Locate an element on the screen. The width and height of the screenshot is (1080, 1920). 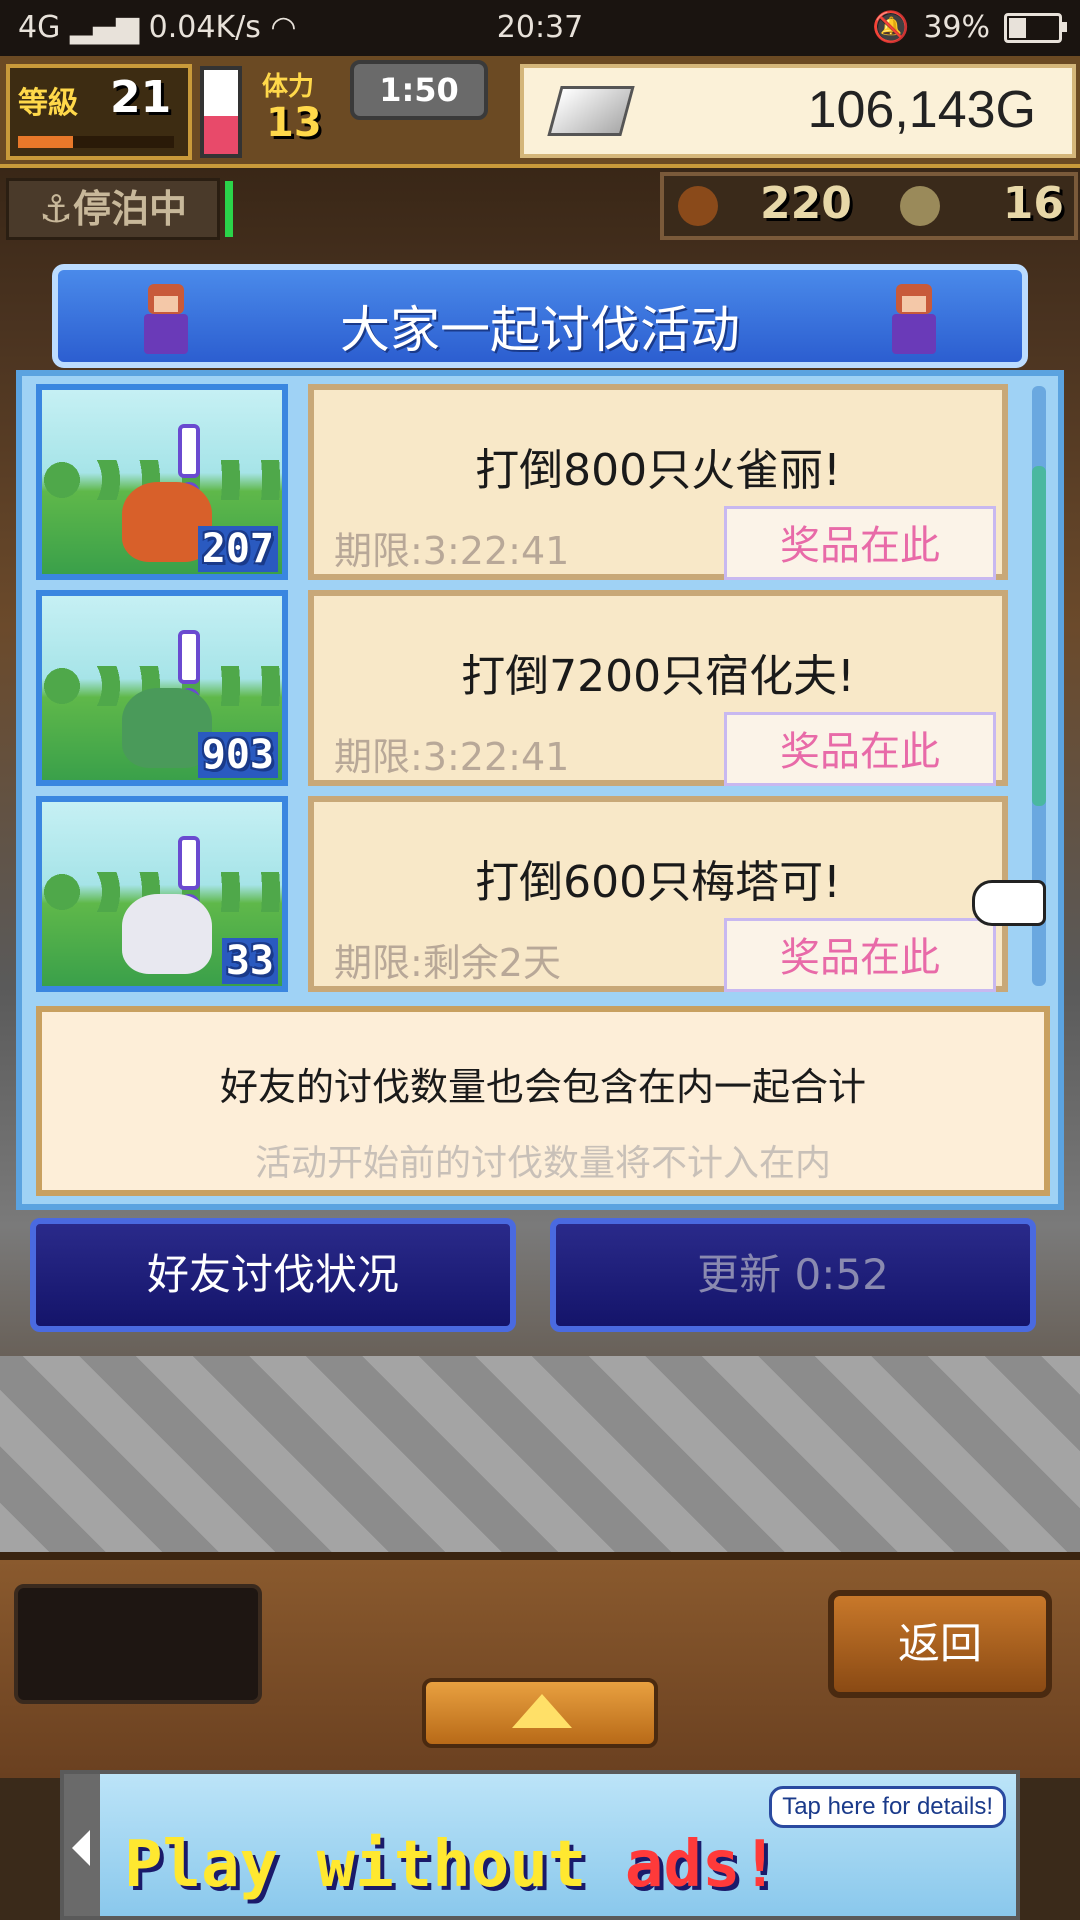
silver-bar-icon is located at coordinates (591, 111).